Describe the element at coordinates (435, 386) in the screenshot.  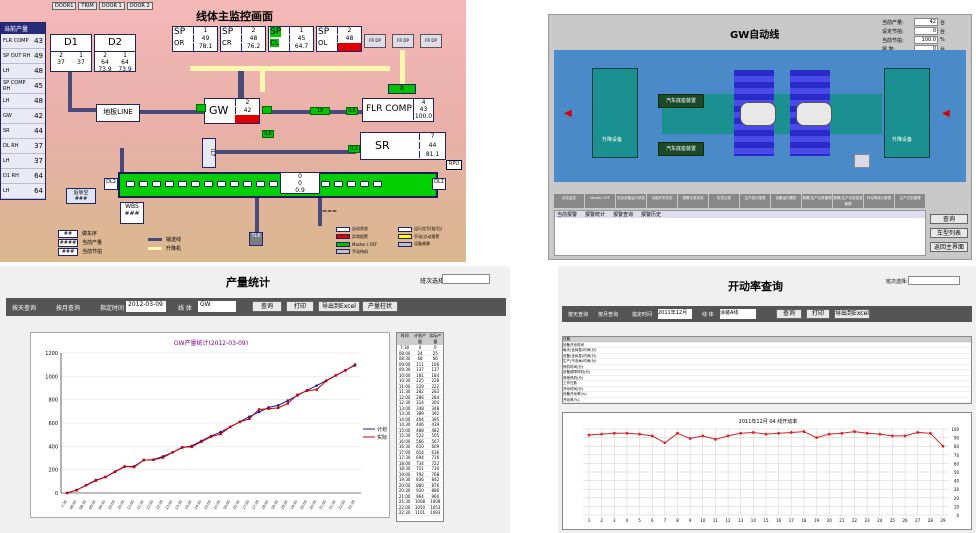
I see `table-cell: 222` at that location.